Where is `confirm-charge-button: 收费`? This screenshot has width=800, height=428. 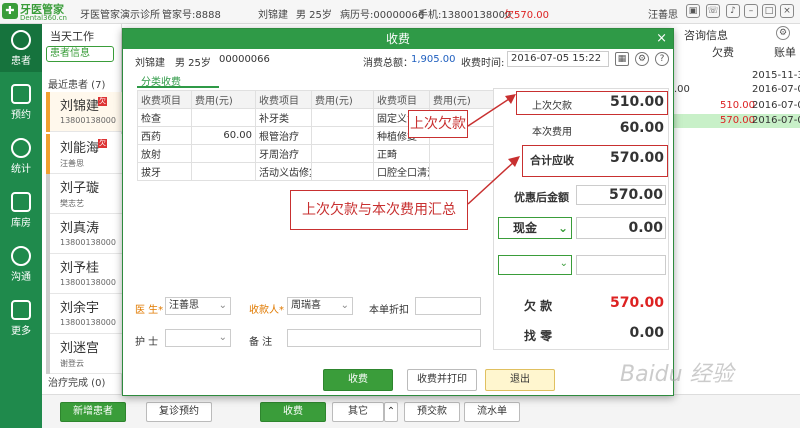 confirm-charge-button: 收费 is located at coordinates (358, 380).